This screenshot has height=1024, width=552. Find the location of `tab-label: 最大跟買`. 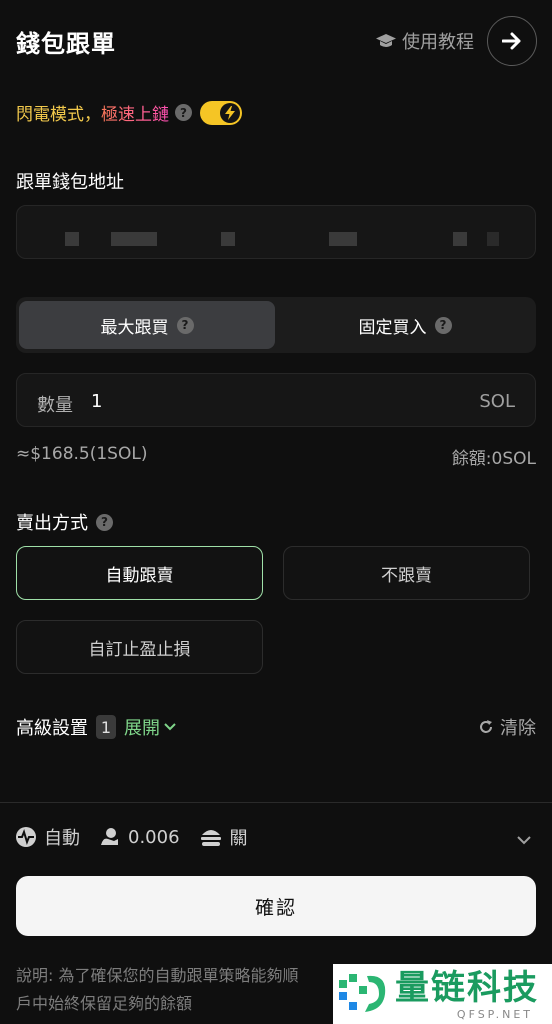

tab-label: 最大跟買 is located at coordinates (134, 327).